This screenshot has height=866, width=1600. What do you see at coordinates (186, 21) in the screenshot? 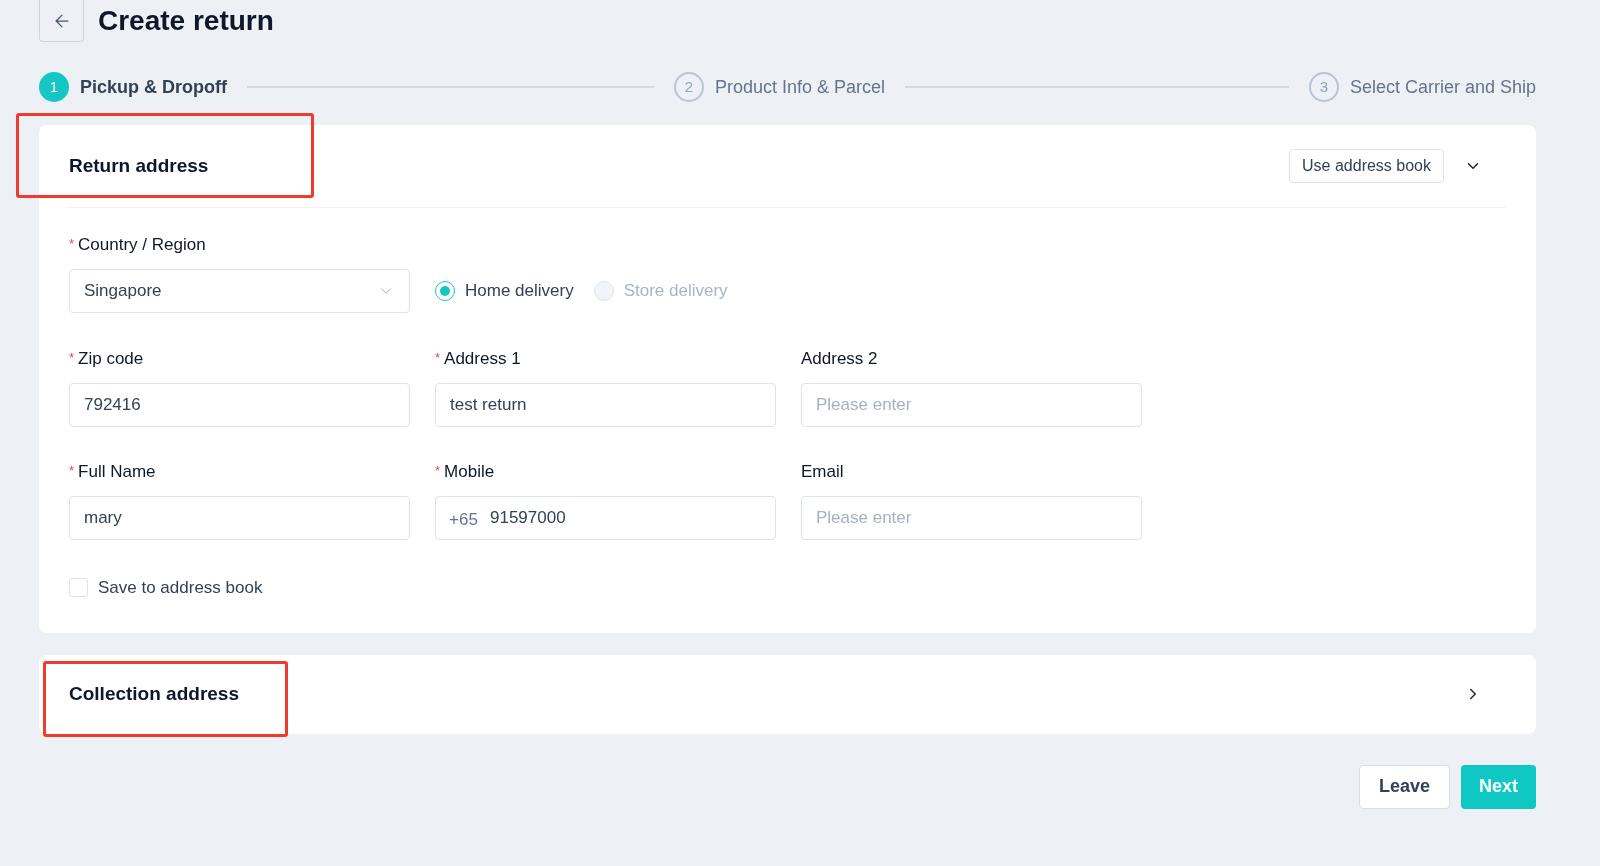
I see `page-title: Create return` at bounding box center [186, 21].